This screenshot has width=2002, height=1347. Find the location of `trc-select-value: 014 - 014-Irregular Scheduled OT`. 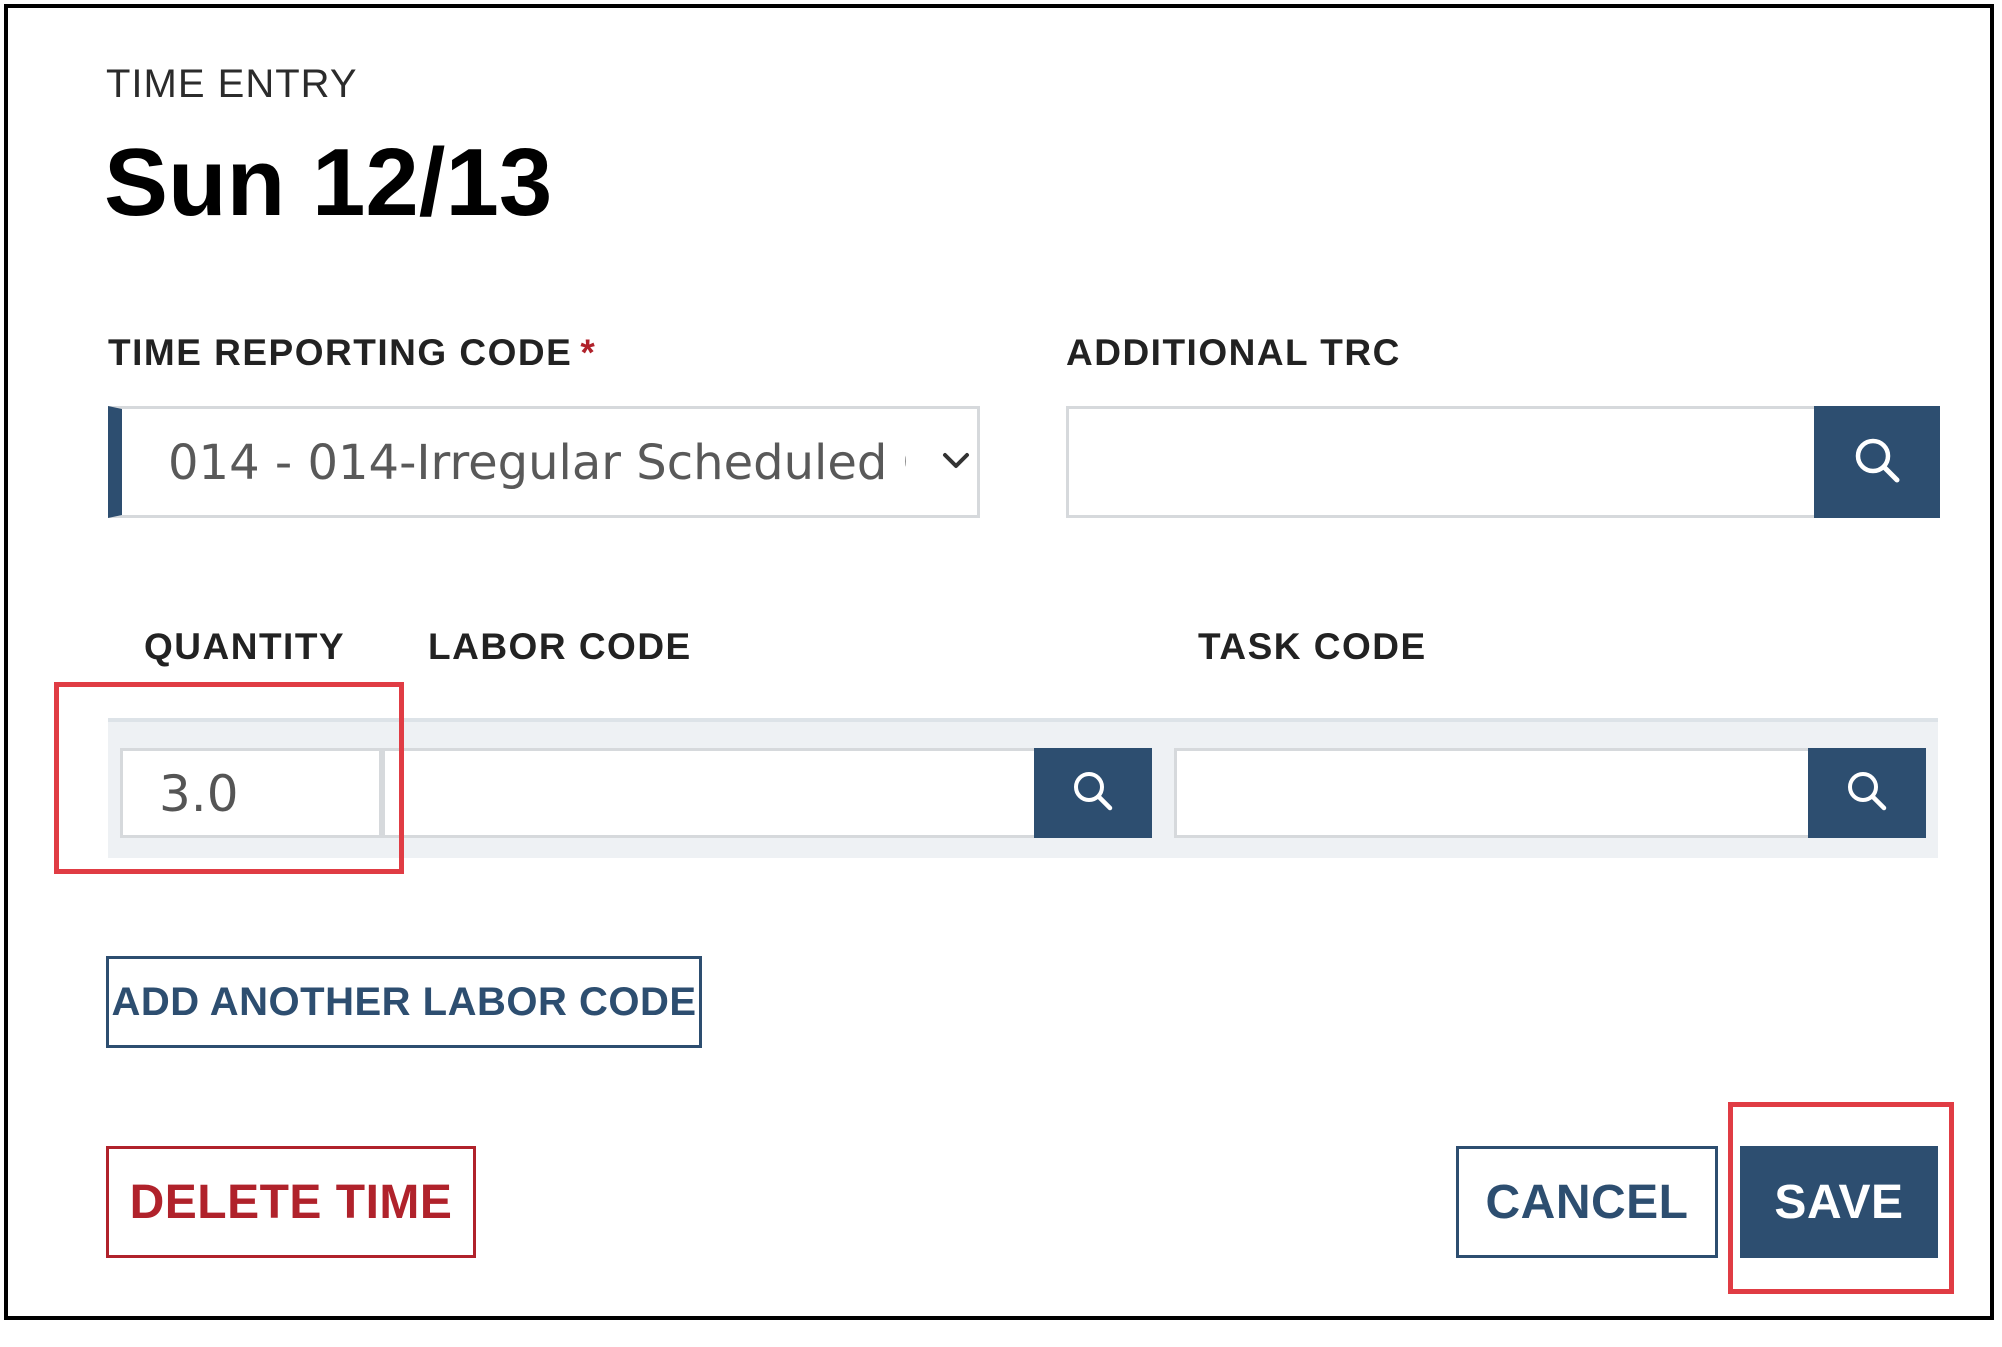

trc-select-value: 014 - 014-Irregular Scheduled OT is located at coordinates (537, 463).